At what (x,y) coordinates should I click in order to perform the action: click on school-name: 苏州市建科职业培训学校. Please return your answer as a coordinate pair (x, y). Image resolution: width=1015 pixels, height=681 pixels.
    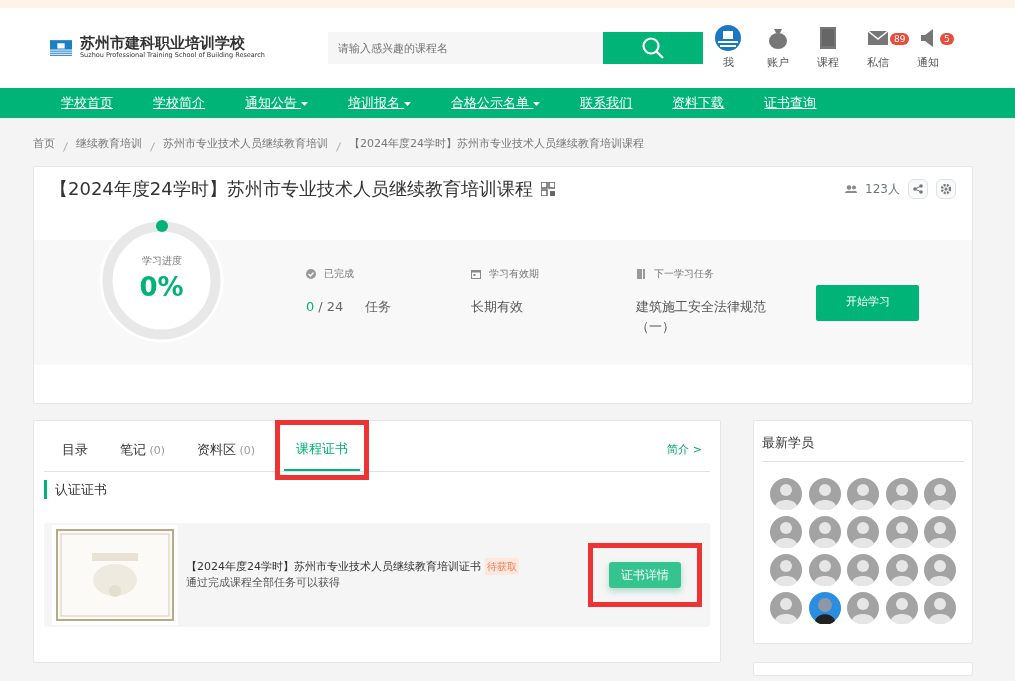
    Looking at the image, I should click on (163, 43).